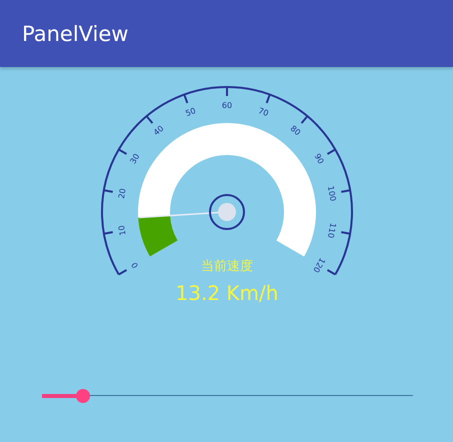 The height and width of the screenshot is (442, 453). Describe the element at coordinates (159, 131) in the screenshot. I see `gauge-tick-label: 40` at that location.